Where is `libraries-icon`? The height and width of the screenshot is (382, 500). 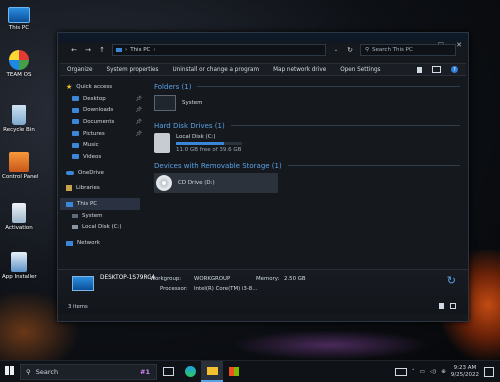 libraries-icon is located at coordinates (69, 188).